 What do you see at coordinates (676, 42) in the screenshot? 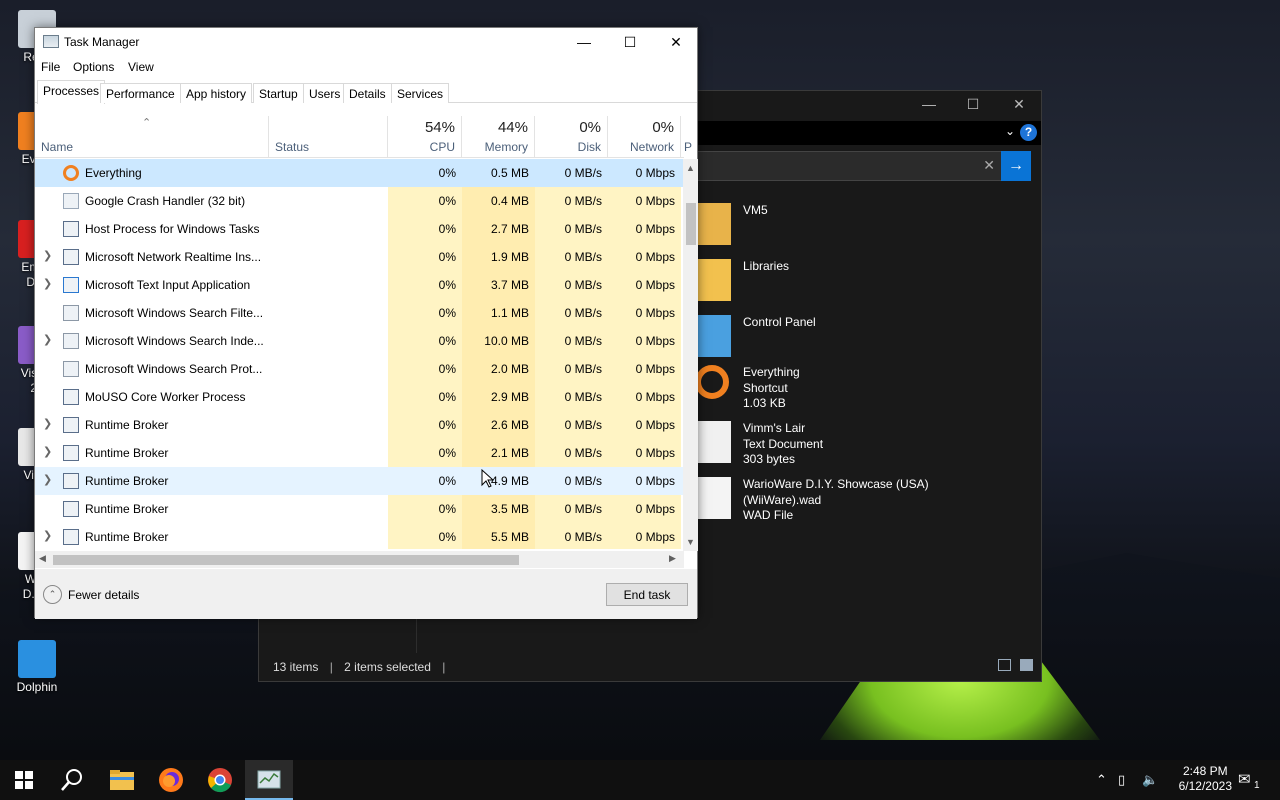
I see `close-button: ✕` at bounding box center [676, 42].